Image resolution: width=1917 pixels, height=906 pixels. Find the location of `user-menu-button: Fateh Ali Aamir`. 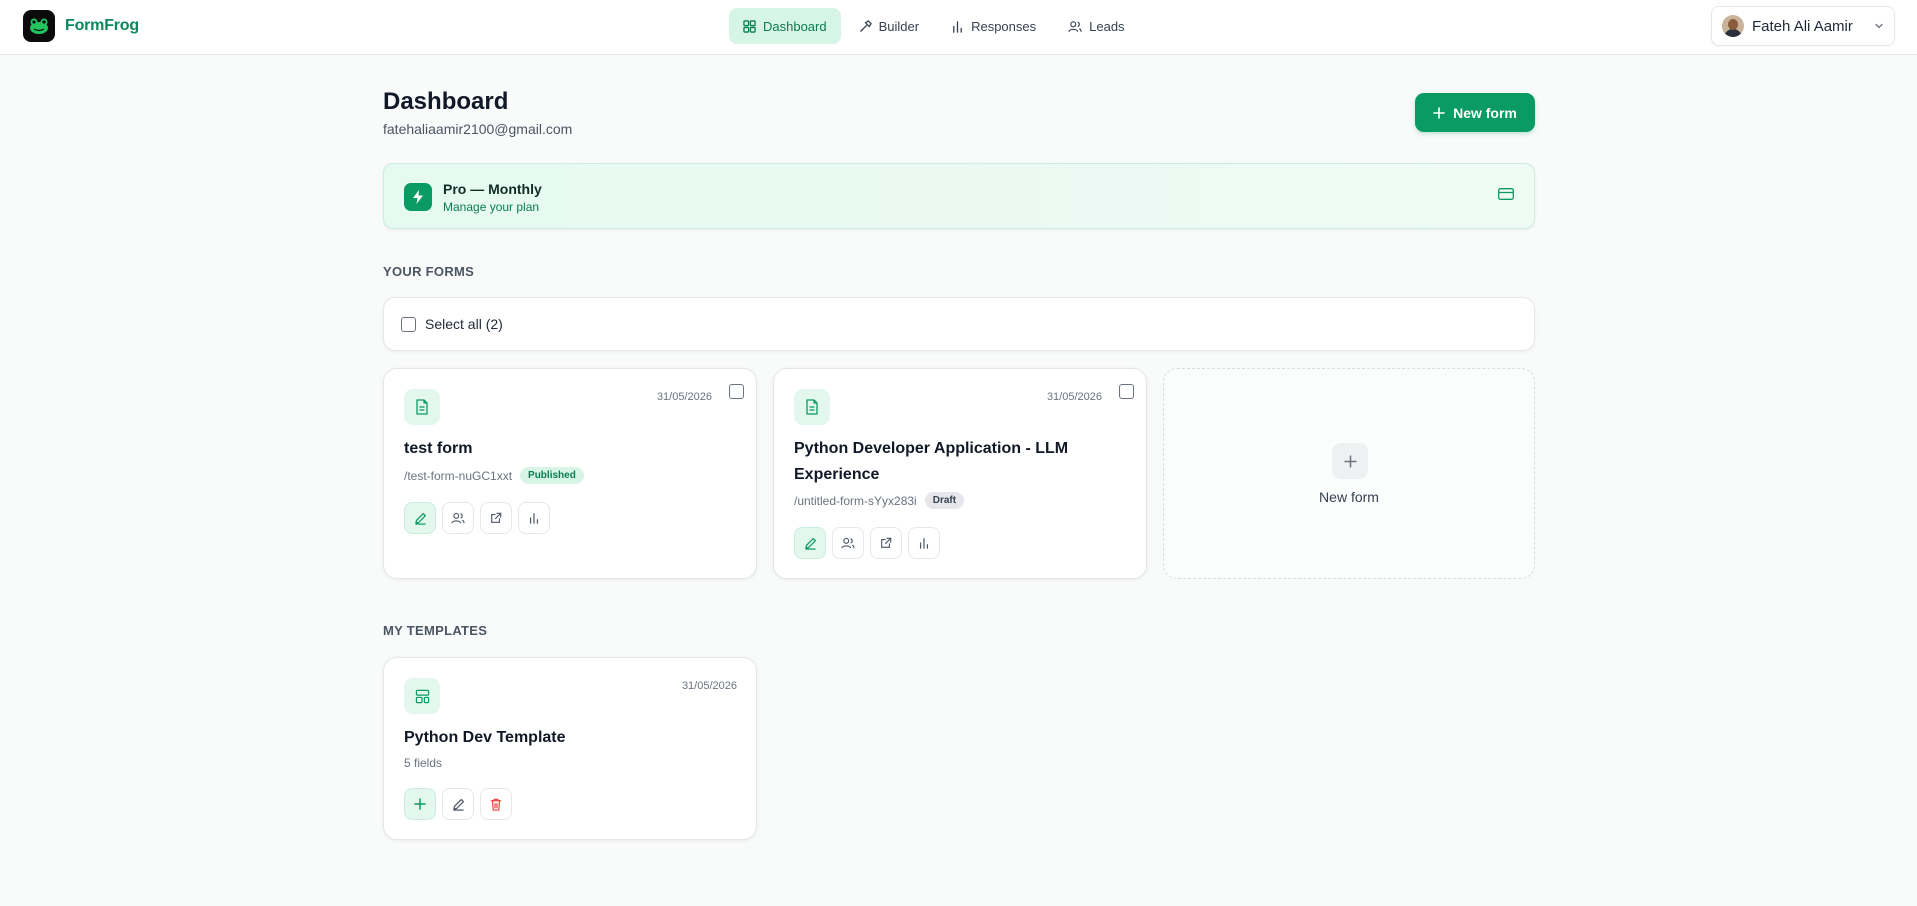

user-menu-button: Fateh Ali Aamir is located at coordinates (1803, 26).